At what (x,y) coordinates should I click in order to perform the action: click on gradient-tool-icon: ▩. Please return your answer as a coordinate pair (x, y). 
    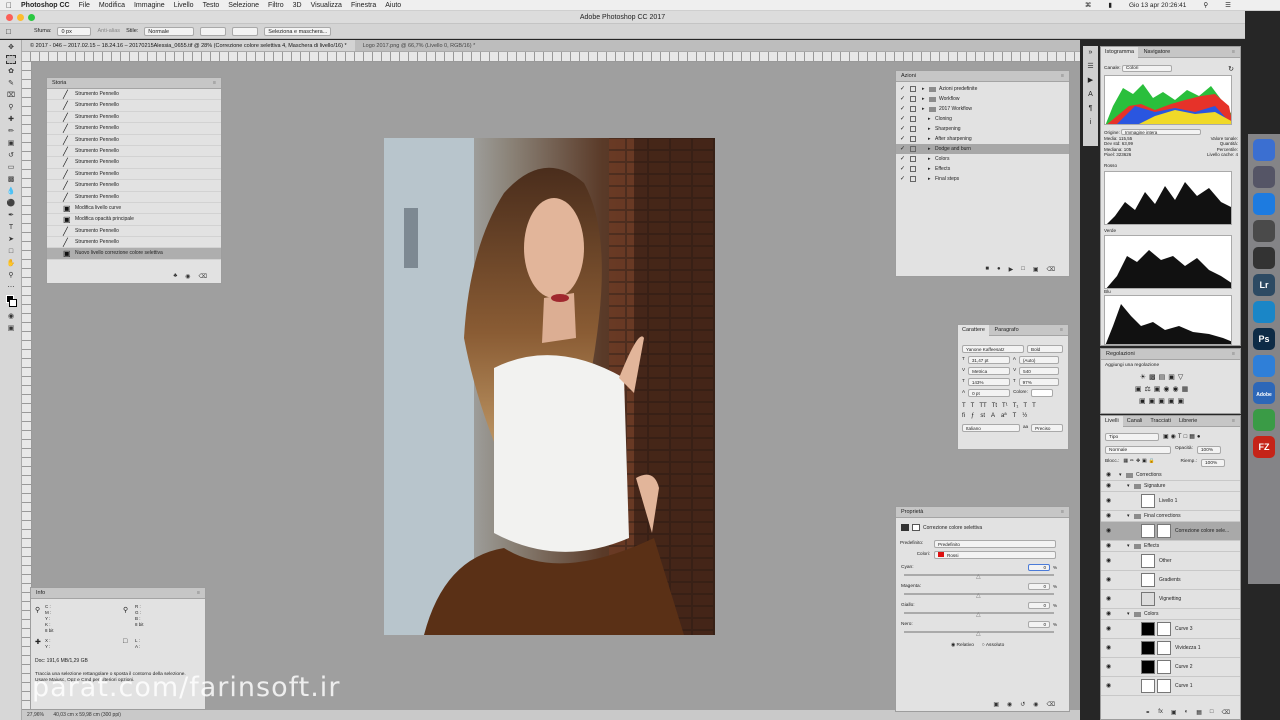
    Looking at the image, I should click on (11, 179).